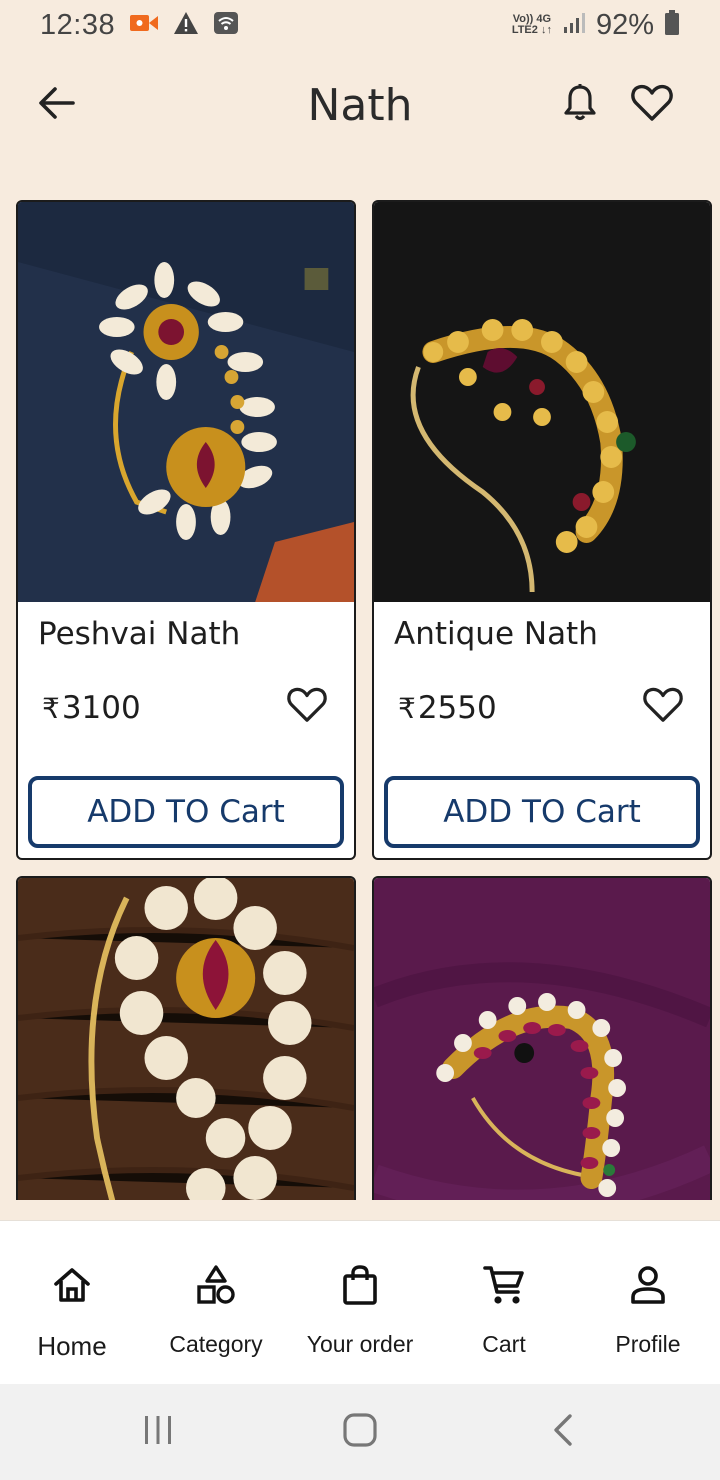 This screenshot has height=1480, width=720. What do you see at coordinates (504, 1344) in the screenshot?
I see `nav-label: Cart` at bounding box center [504, 1344].